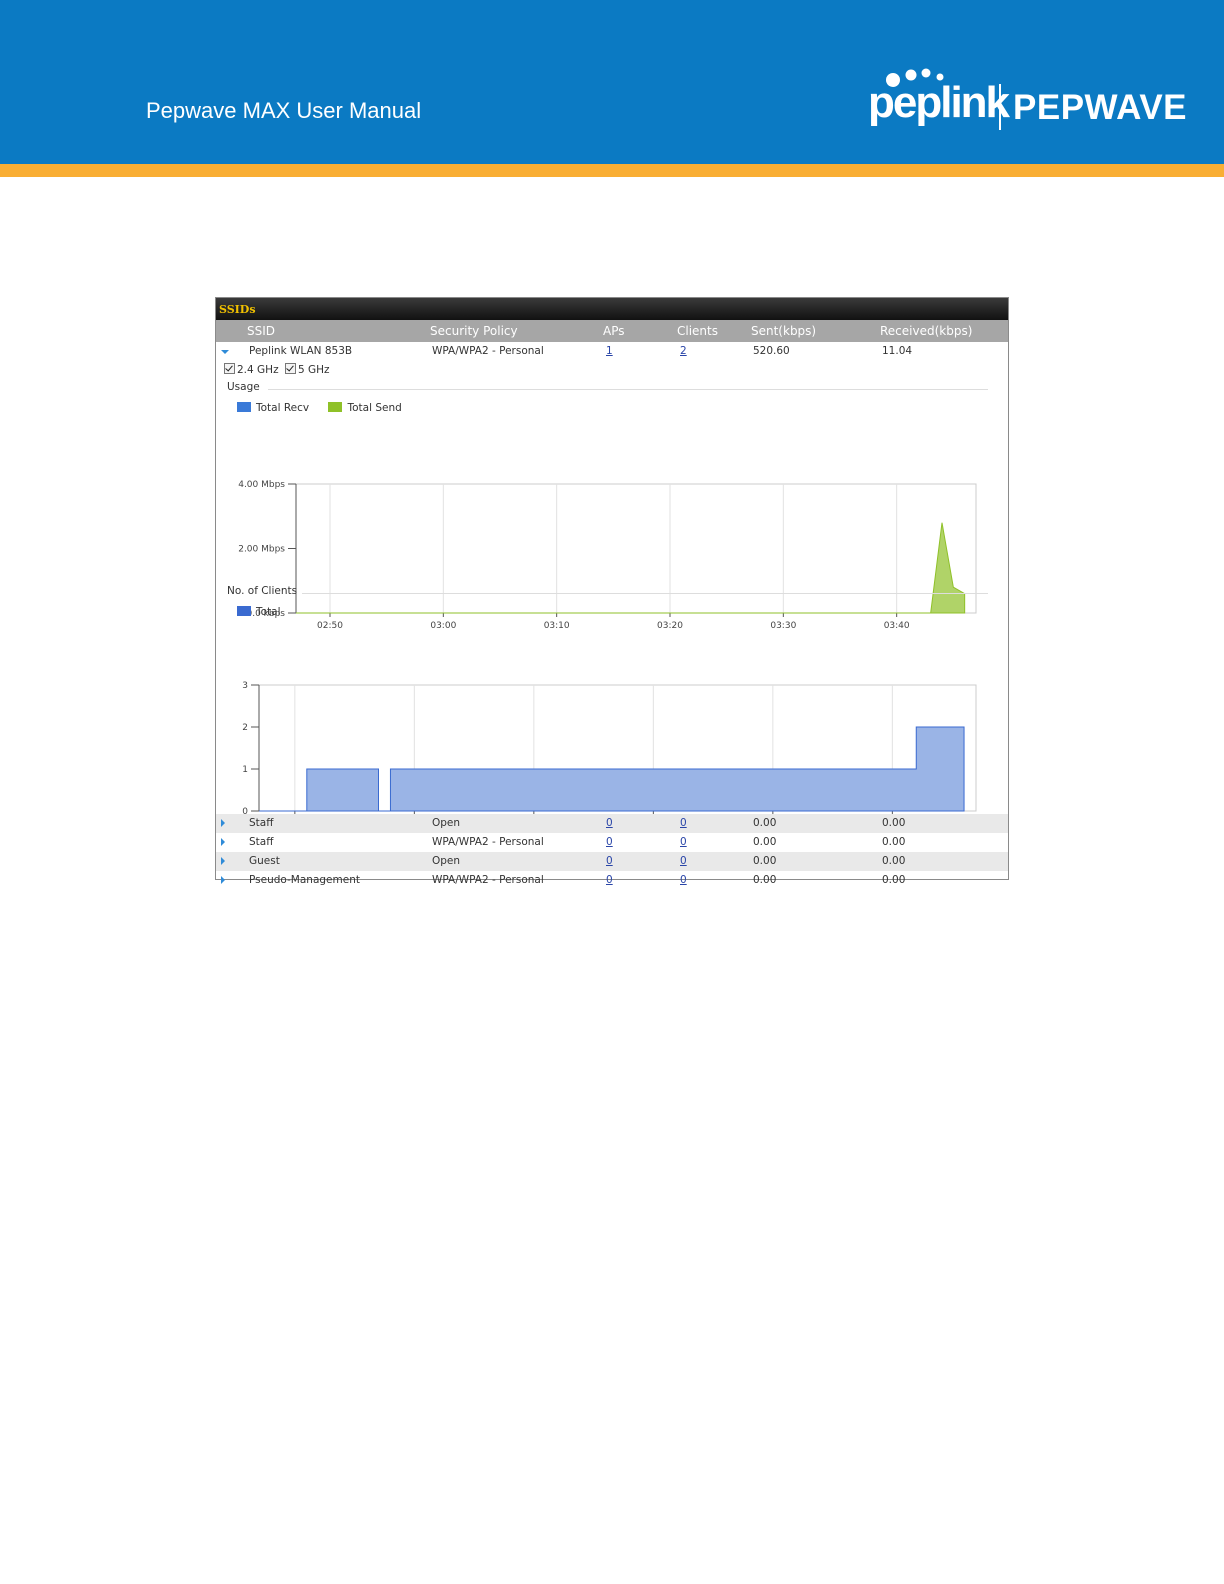  What do you see at coordinates (264, 861) in the screenshot?
I see `ssid-name: Guest` at bounding box center [264, 861].